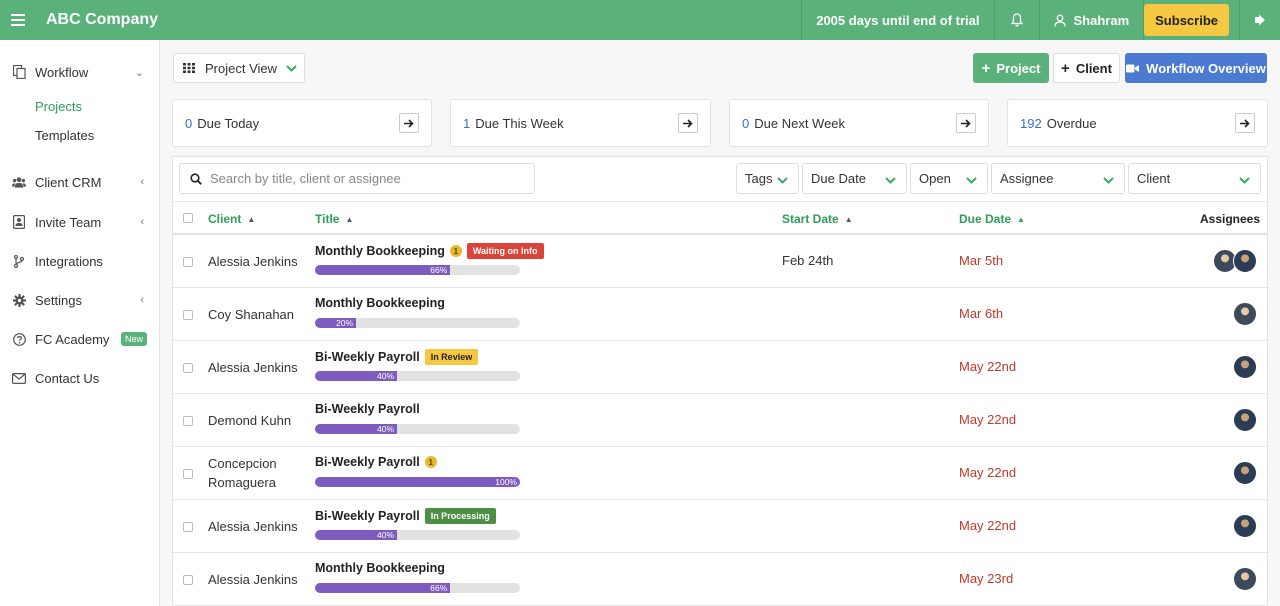 This screenshot has height=606, width=1280. Describe the element at coordinates (1071, 123) in the screenshot. I see `card-label: Overdue` at that location.